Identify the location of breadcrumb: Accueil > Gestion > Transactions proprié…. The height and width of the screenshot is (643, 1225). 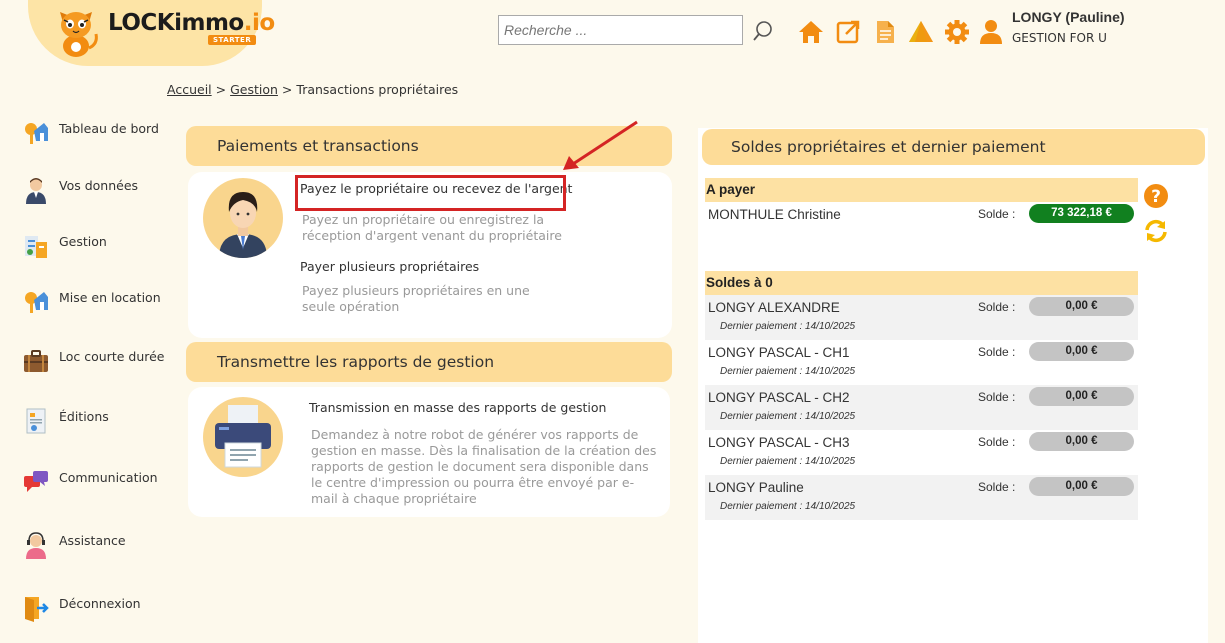
(312, 89).